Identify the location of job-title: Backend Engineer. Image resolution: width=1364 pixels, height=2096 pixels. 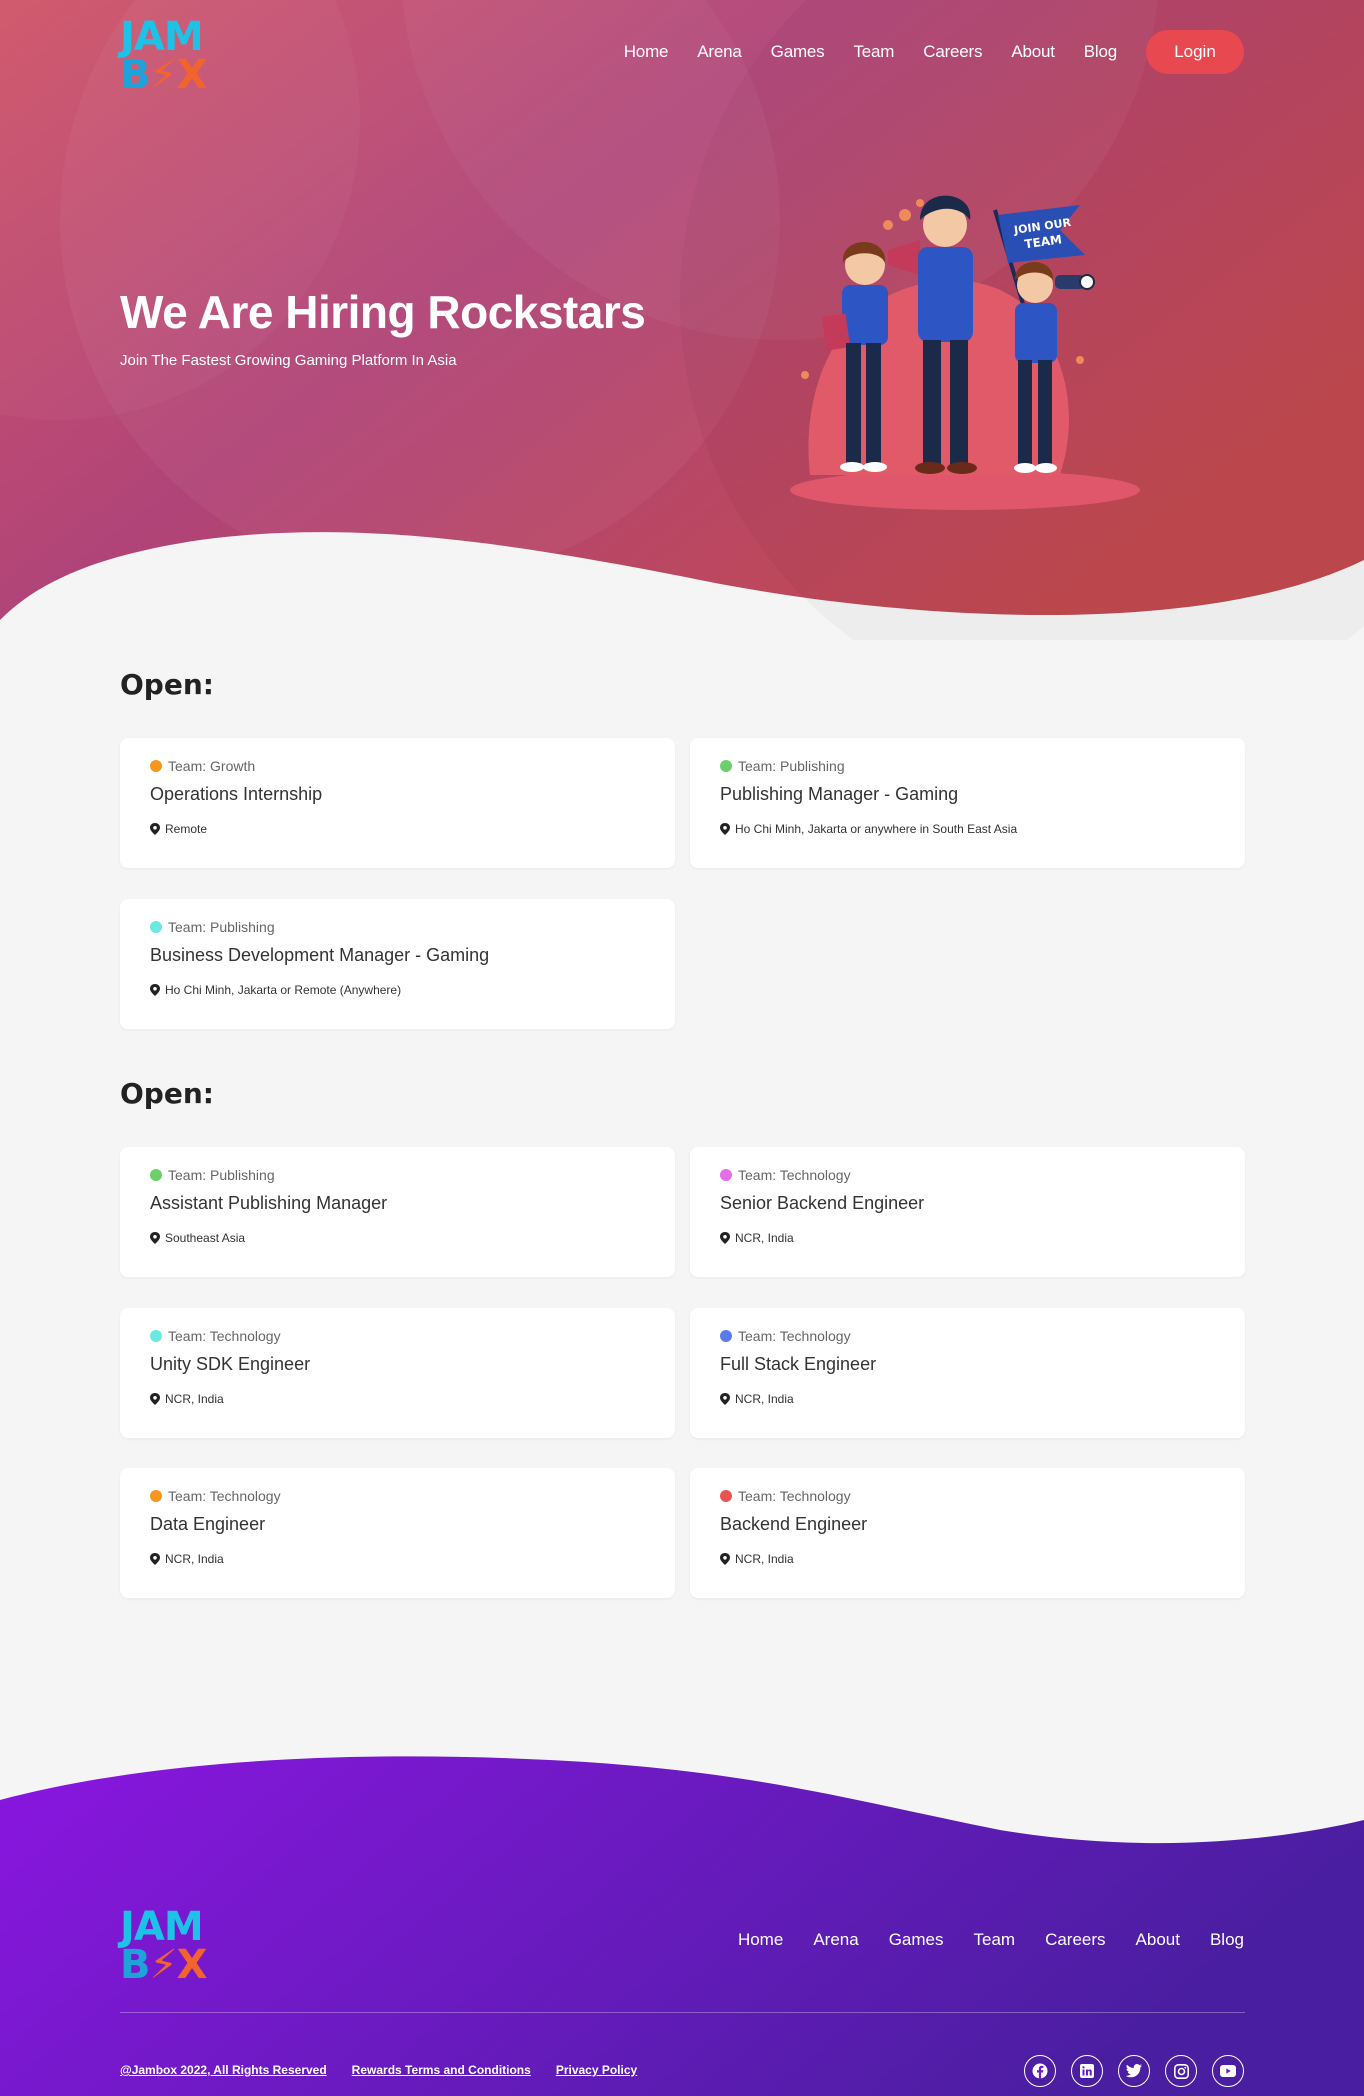
(794, 1524).